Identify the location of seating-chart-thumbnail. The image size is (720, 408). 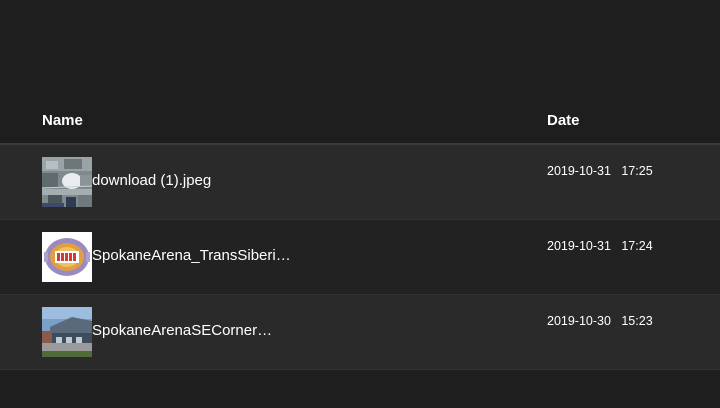
(67, 257).